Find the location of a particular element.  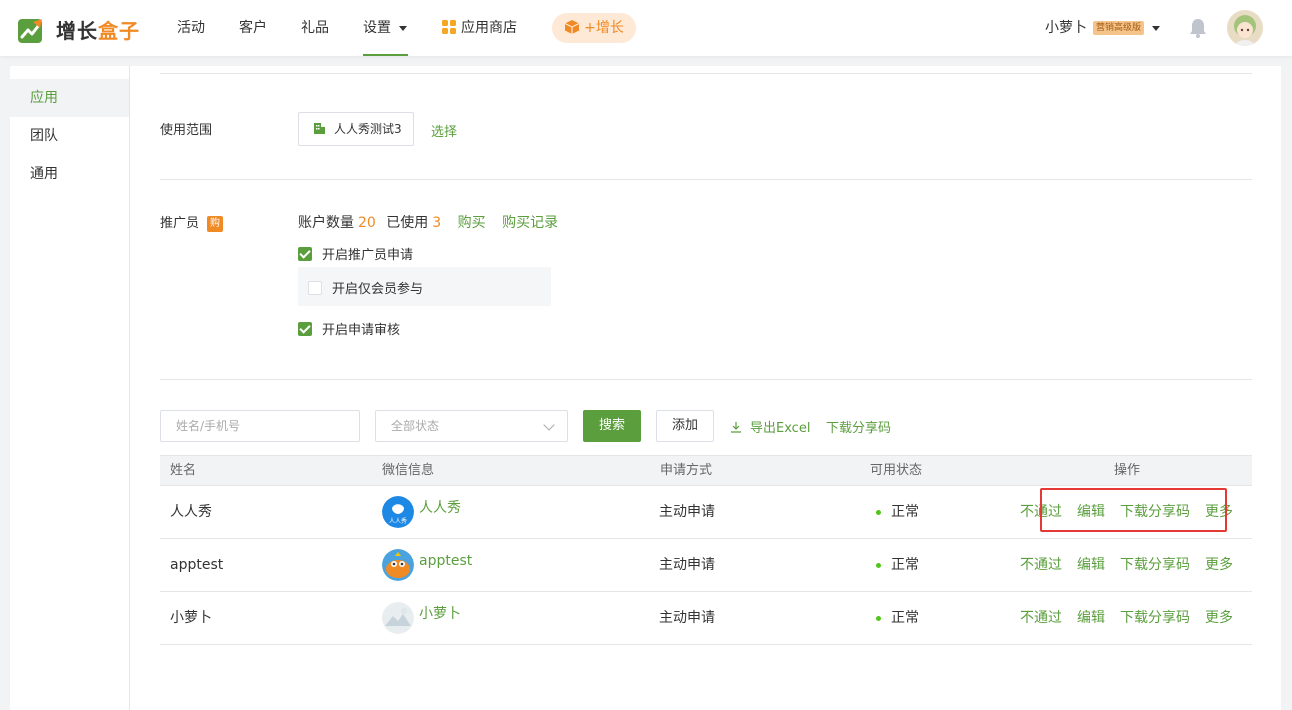

plan-badge: 营销高级版 is located at coordinates (1119, 28).